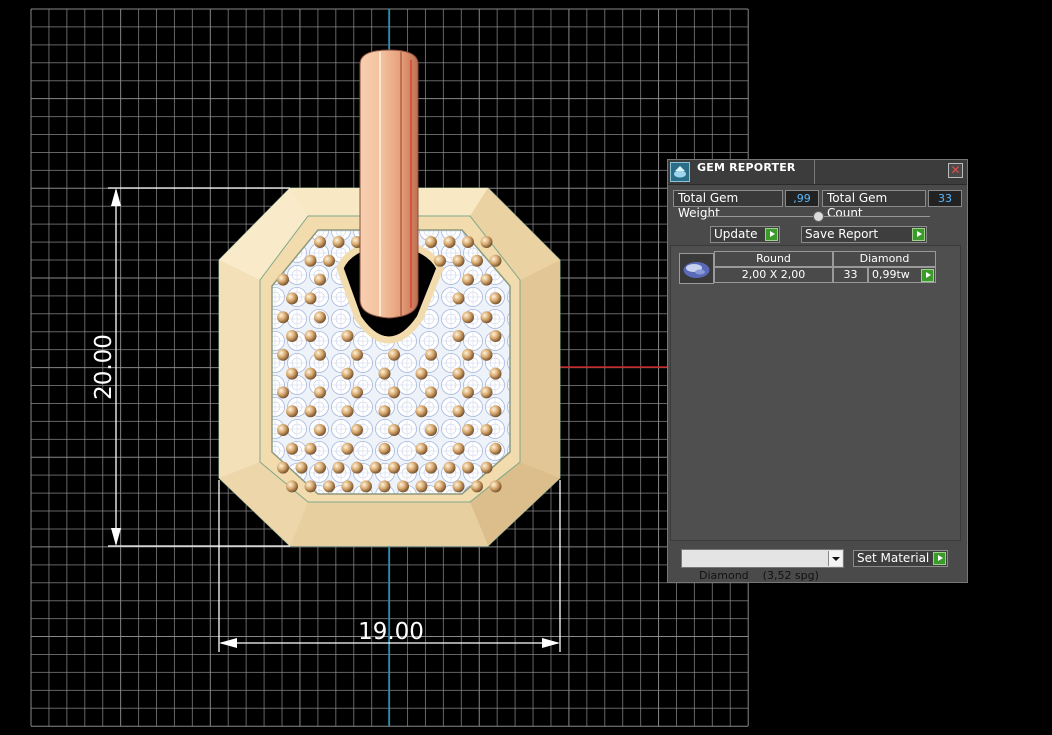  Describe the element at coordinates (884, 259) in the screenshot. I see `material-column-header: Diamond` at that location.